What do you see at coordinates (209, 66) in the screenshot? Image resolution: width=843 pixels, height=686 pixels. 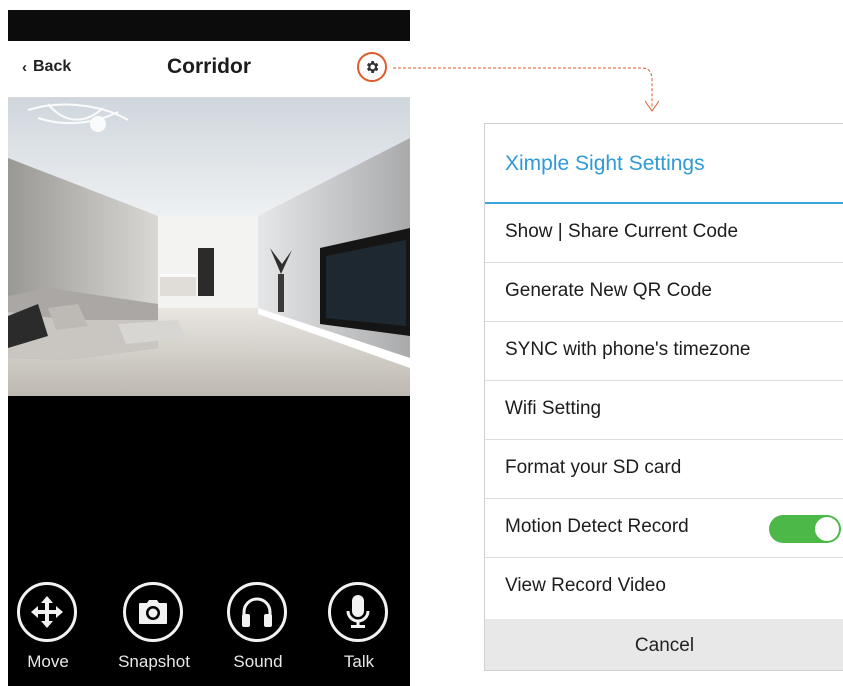 I see `page-title: Corridor` at bounding box center [209, 66].